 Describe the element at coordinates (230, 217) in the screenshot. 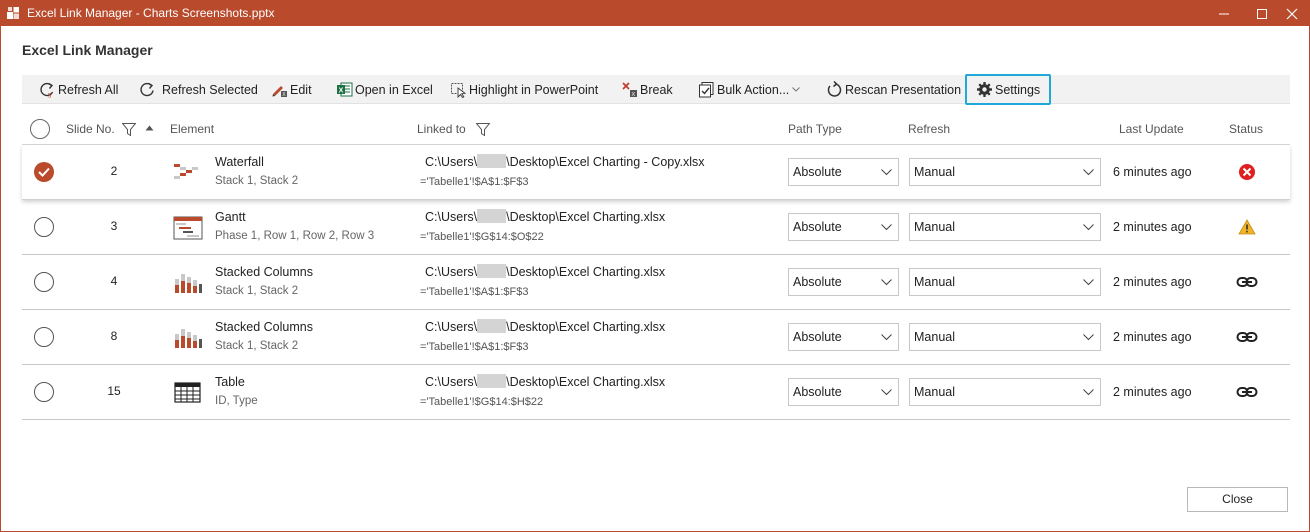

I see `element-name: Gantt` at that location.